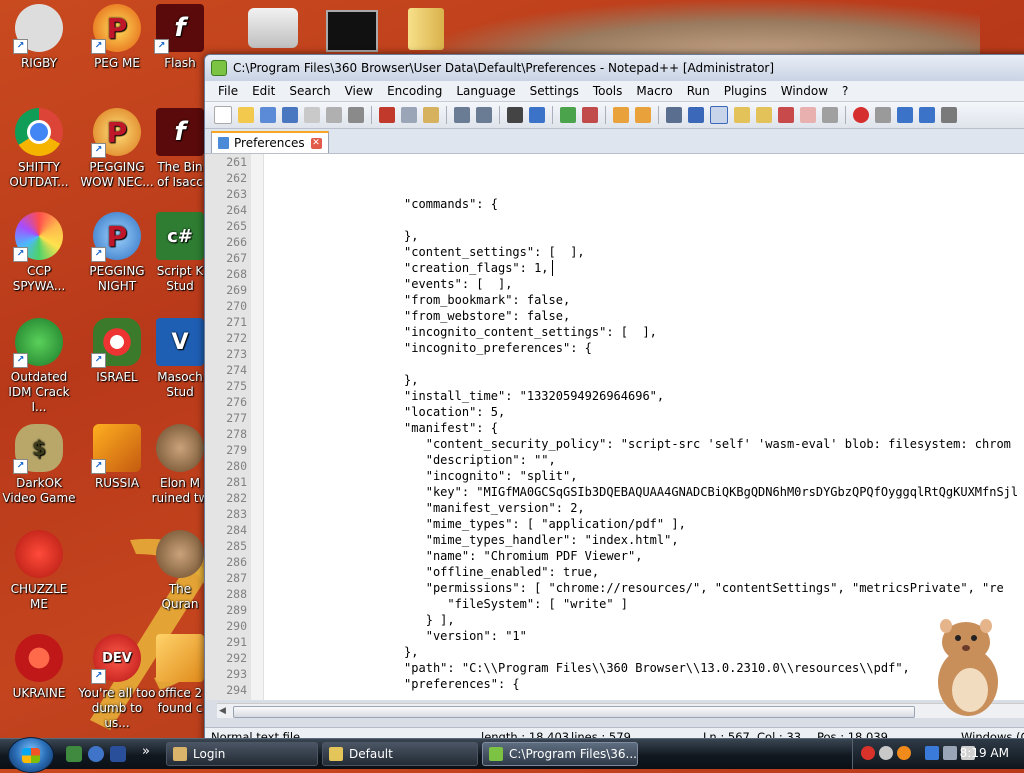 The width and height of the screenshot is (1024, 773). What do you see at coordinates (400, 754) in the screenshot?
I see `taskbar-button-default: Default` at bounding box center [400, 754].